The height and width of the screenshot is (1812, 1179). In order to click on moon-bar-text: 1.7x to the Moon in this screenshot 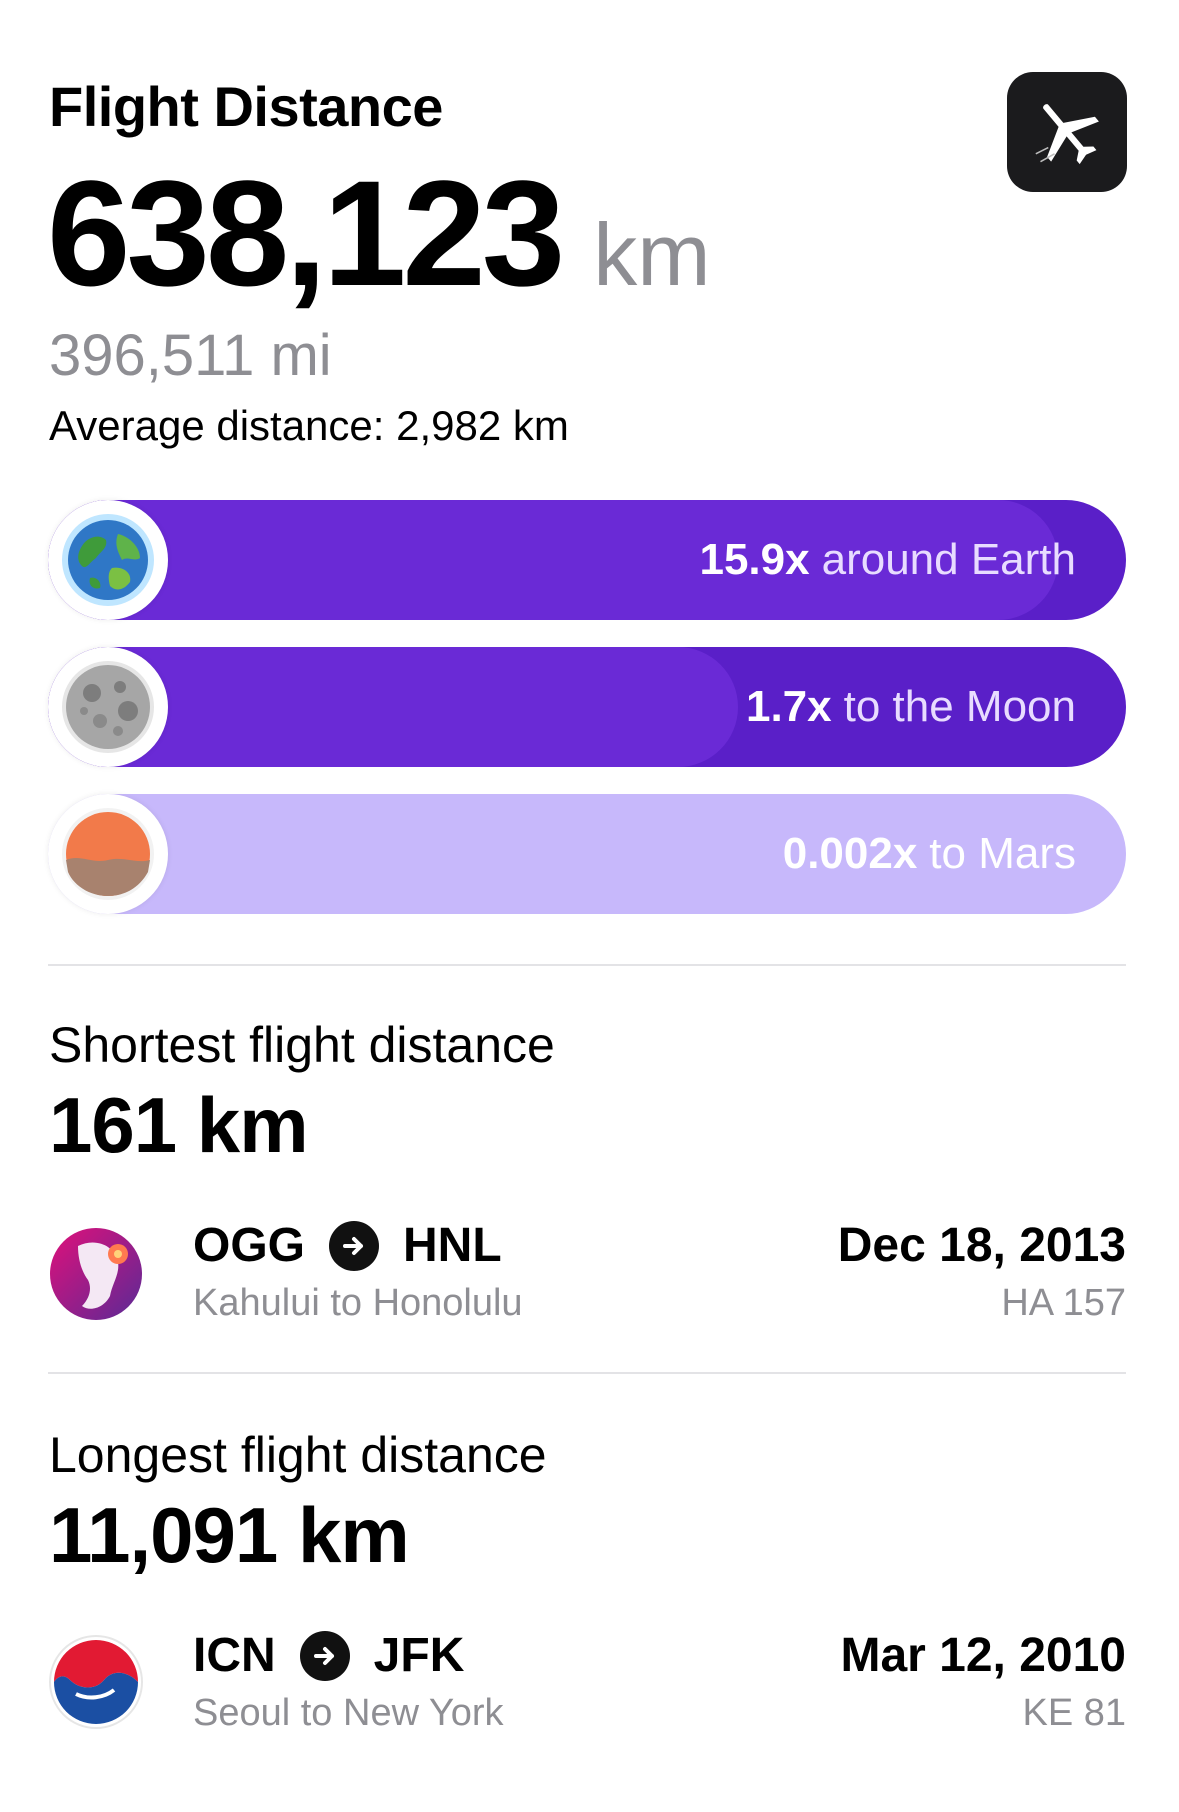, I will do `click(911, 707)`.